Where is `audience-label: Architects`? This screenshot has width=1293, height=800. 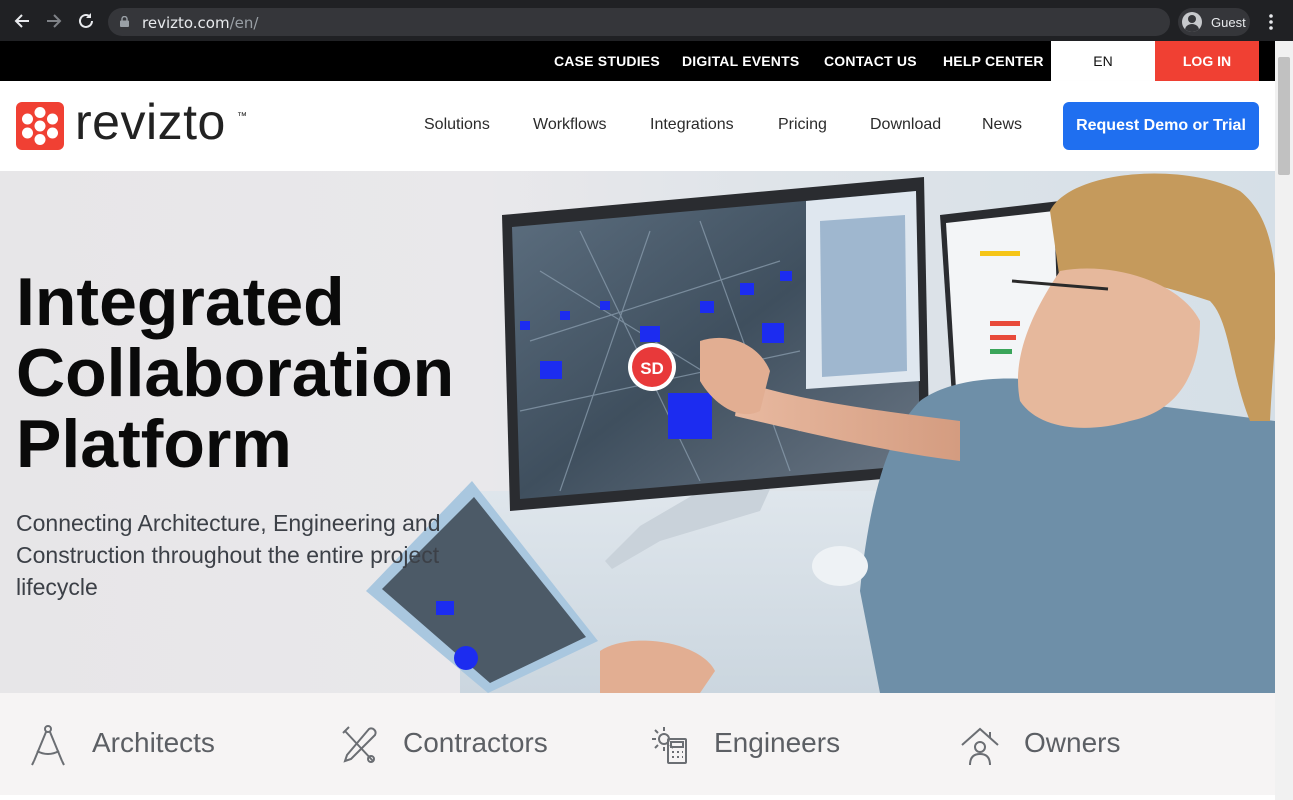
audience-label: Architects is located at coordinates (153, 742).